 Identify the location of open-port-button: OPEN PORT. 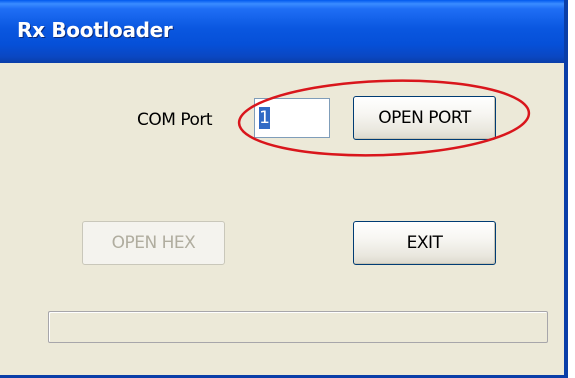
(424, 118).